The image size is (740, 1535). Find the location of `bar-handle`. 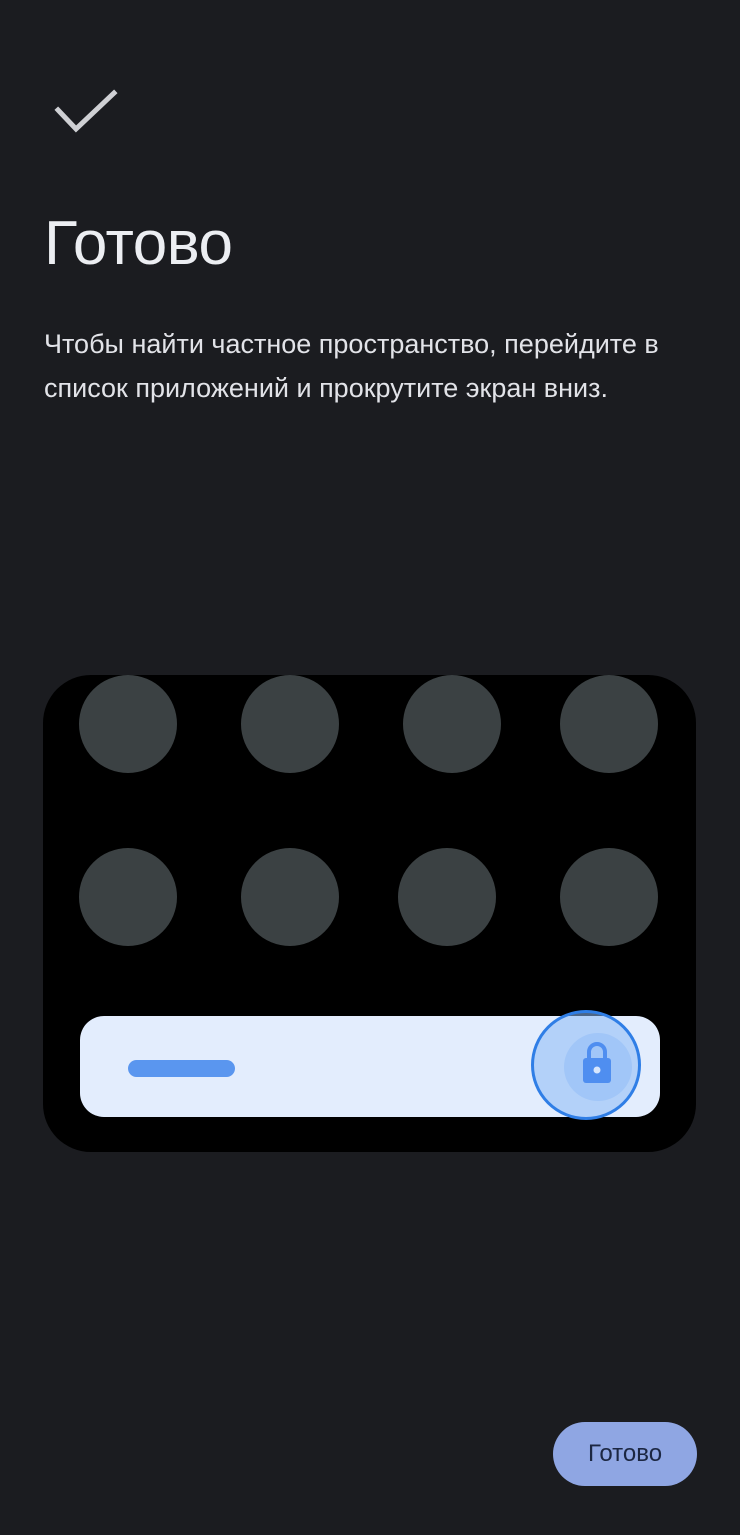

bar-handle is located at coordinates (181, 1068).